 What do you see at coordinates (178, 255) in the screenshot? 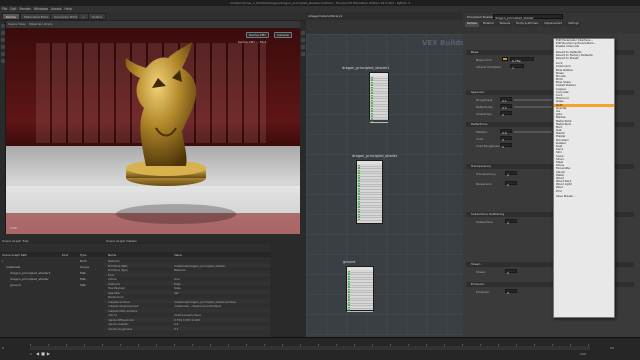
I see `details-col-value: Value` at bounding box center [178, 255].